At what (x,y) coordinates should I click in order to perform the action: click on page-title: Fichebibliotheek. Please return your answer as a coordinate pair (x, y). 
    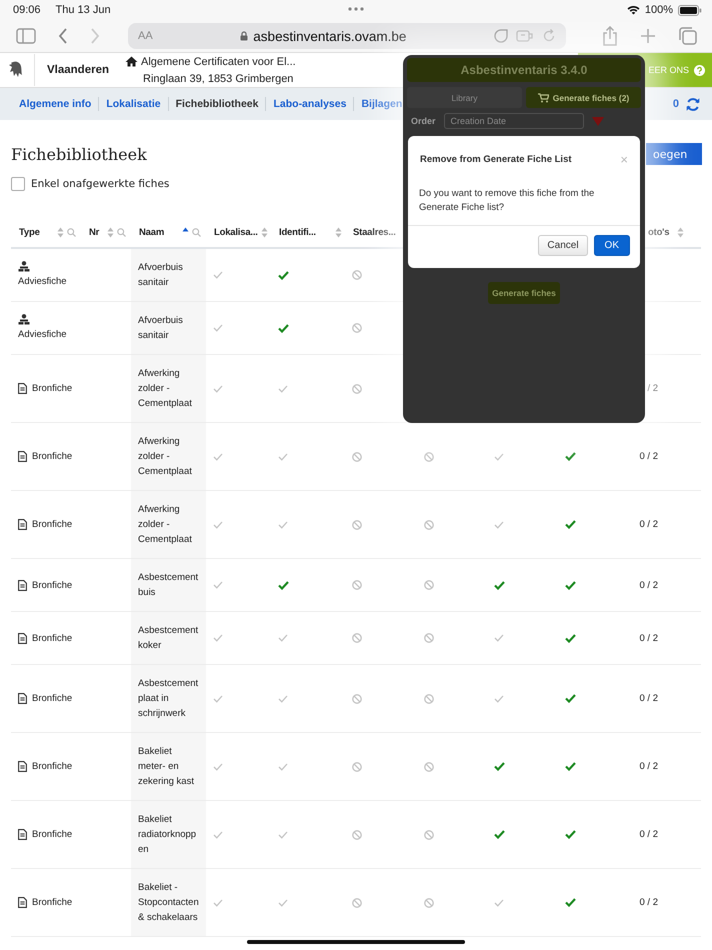
    Looking at the image, I should click on (79, 154).